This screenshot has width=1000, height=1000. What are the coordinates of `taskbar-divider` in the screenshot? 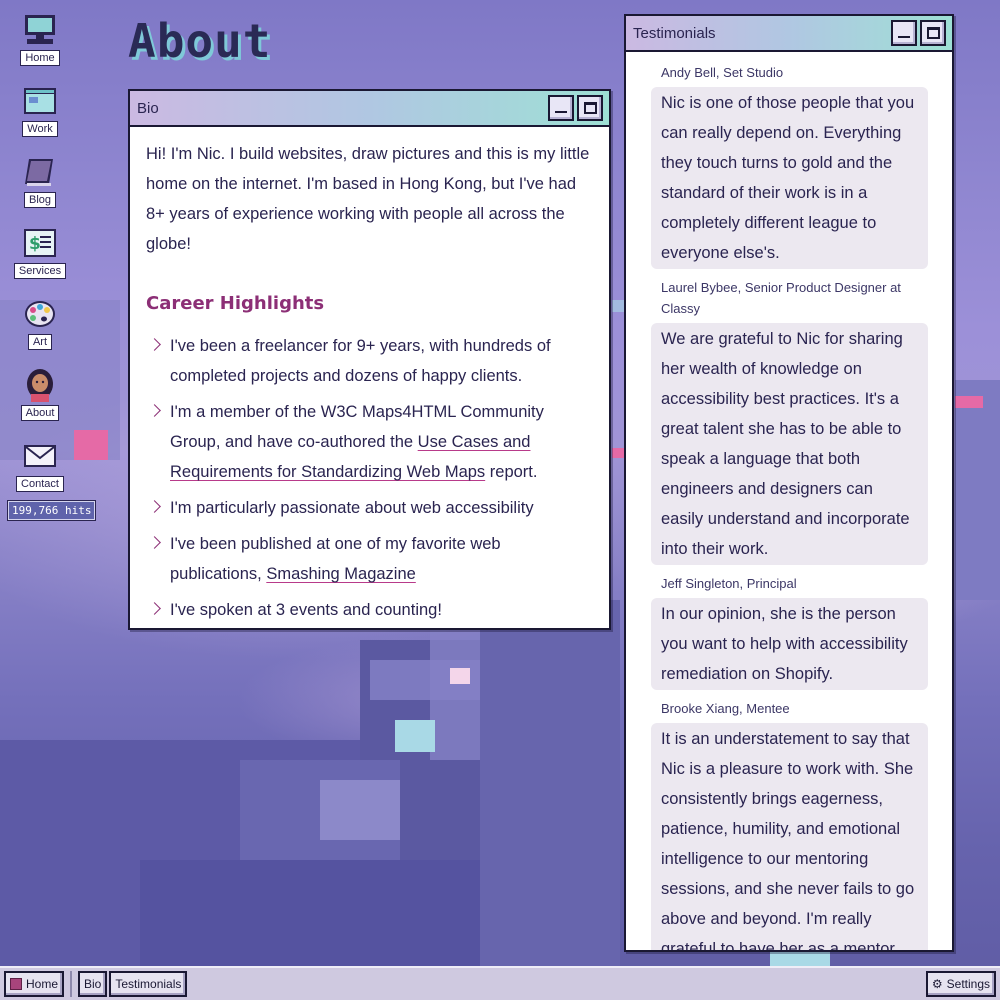 It's located at (71, 984).